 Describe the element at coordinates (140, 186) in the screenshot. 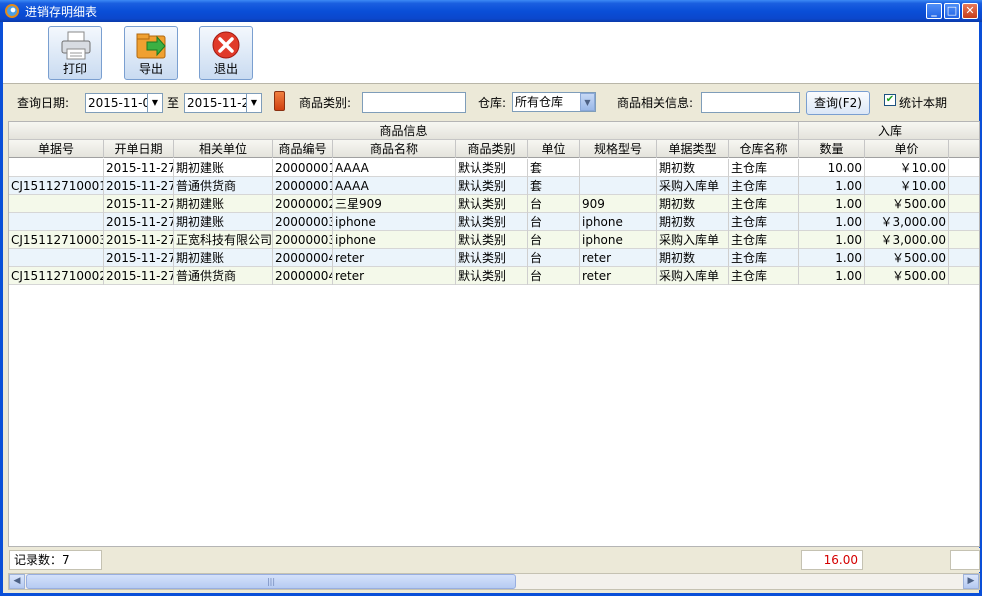

I see `cell-open-date: 2015-11-27` at that location.